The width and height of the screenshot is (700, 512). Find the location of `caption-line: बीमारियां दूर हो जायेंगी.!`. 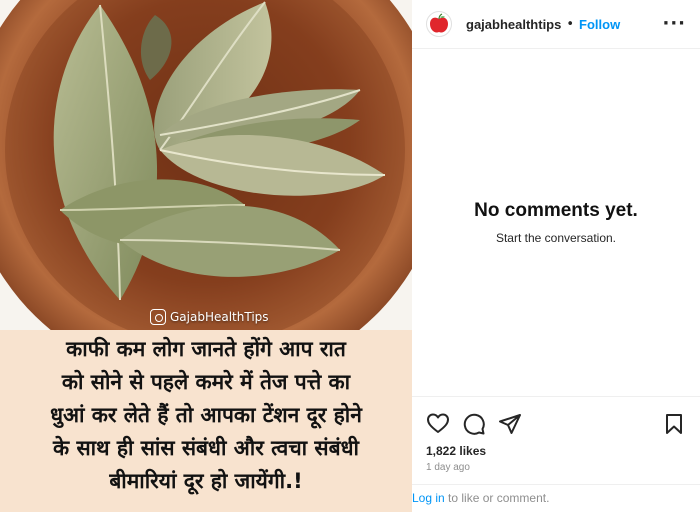

caption-line: बीमारियां दूर हो जायेंगी.! is located at coordinates (206, 480).